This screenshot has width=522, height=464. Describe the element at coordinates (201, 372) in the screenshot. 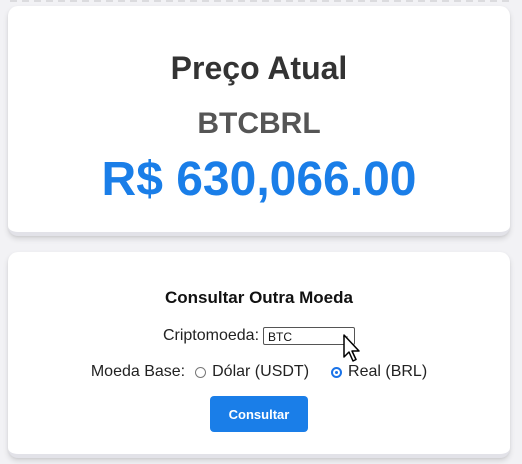

I see `radio-usdt` at that location.